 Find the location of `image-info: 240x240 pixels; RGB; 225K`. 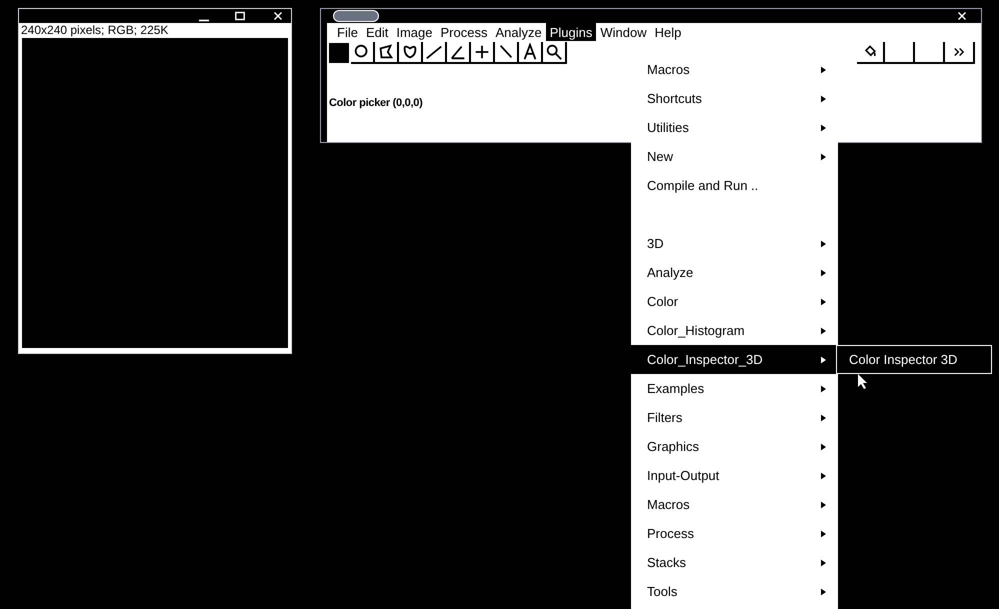

image-info: 240x240 pixels; RGB; 225K is located at coordinates (95, 30).